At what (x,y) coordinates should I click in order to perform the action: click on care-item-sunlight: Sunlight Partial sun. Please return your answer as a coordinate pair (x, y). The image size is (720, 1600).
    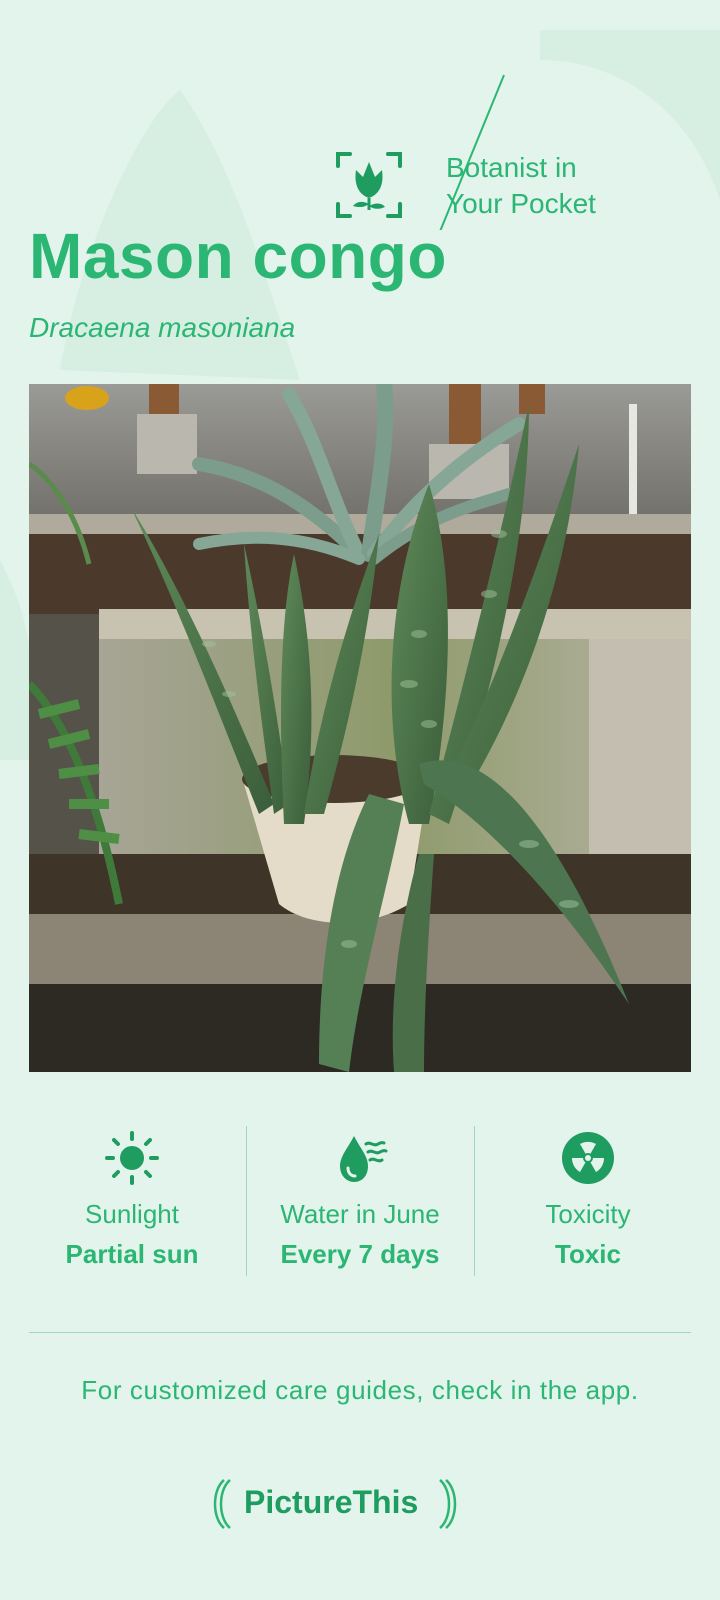
    Looking at the image, I should click on (132, 1200).